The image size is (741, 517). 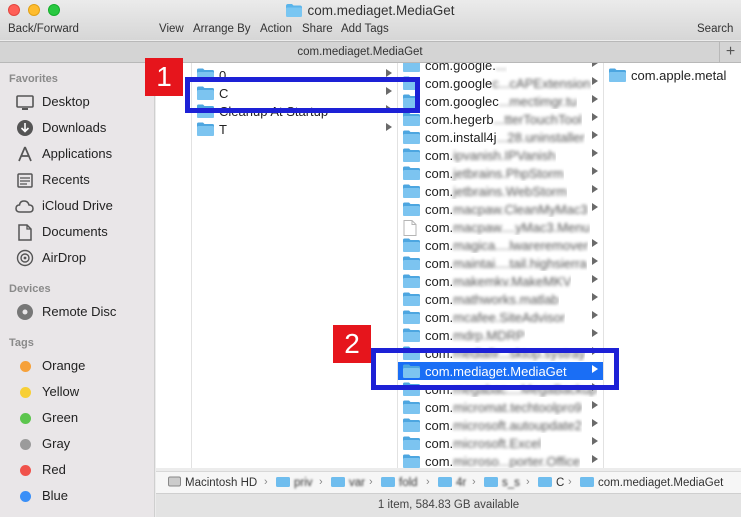 I want to click on item-name-redacted: magica....lwareremover, so click(x=521, y=245).